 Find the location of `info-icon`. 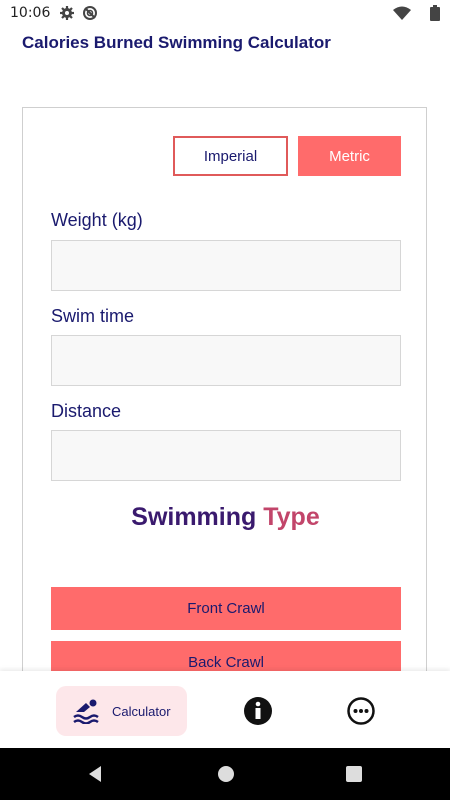

info-icon is located at coordinates (258, 713).